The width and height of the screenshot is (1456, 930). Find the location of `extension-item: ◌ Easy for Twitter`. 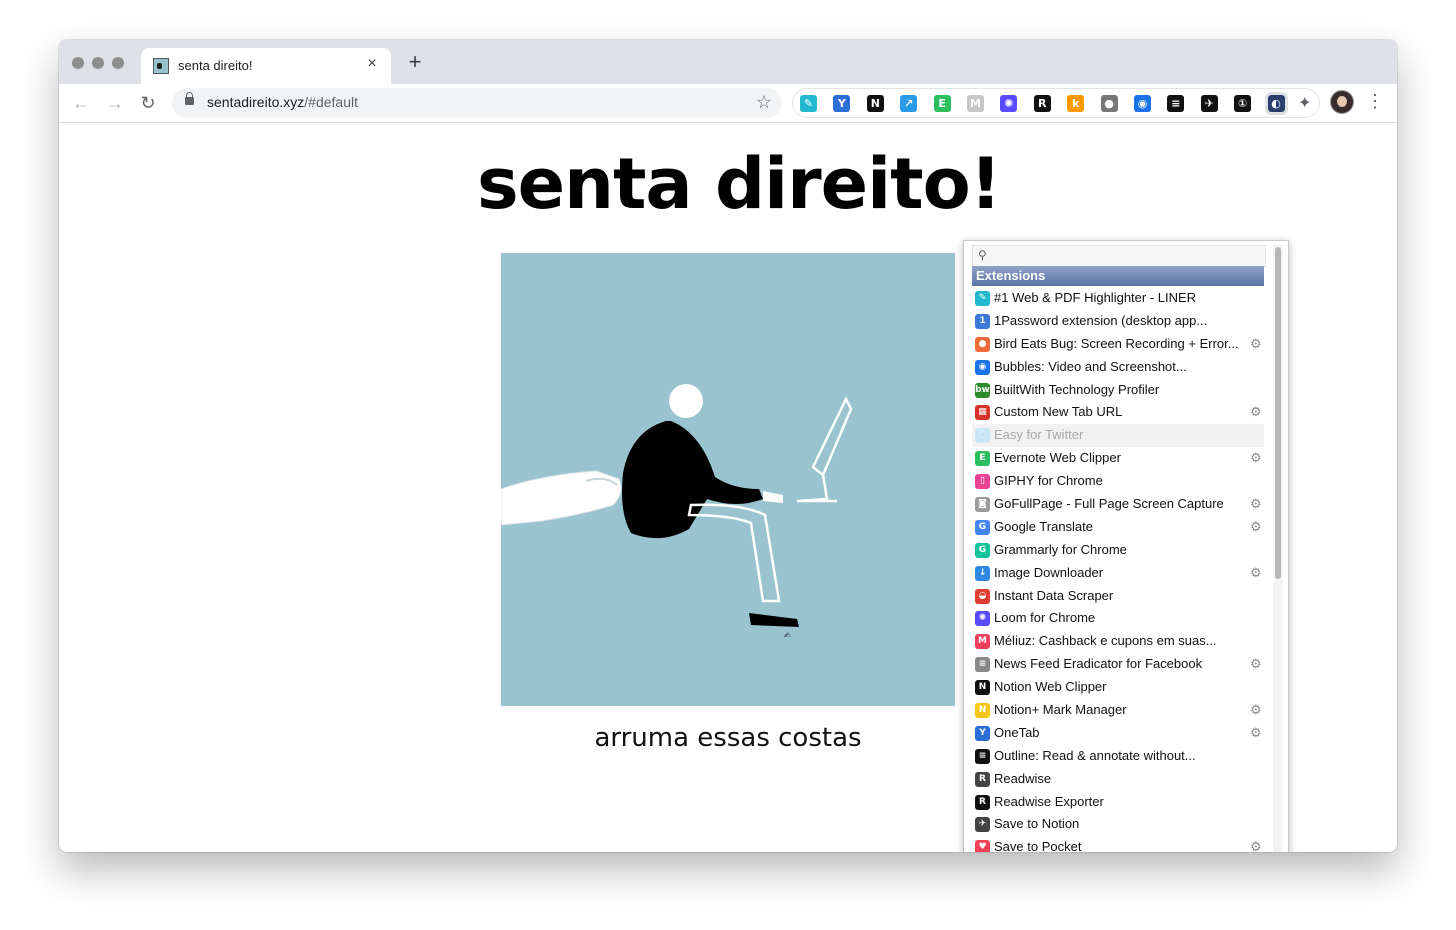

extension-item: ◌ Easy for Twitter is located at coordinates (1118, 436).